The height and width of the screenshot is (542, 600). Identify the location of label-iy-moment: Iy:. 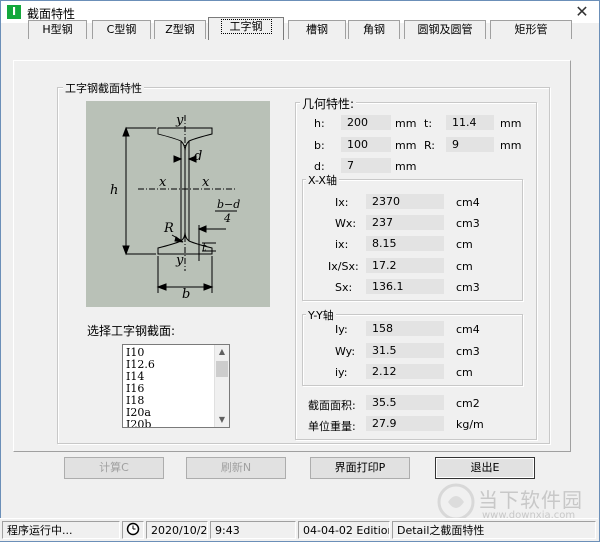
(341, 329).